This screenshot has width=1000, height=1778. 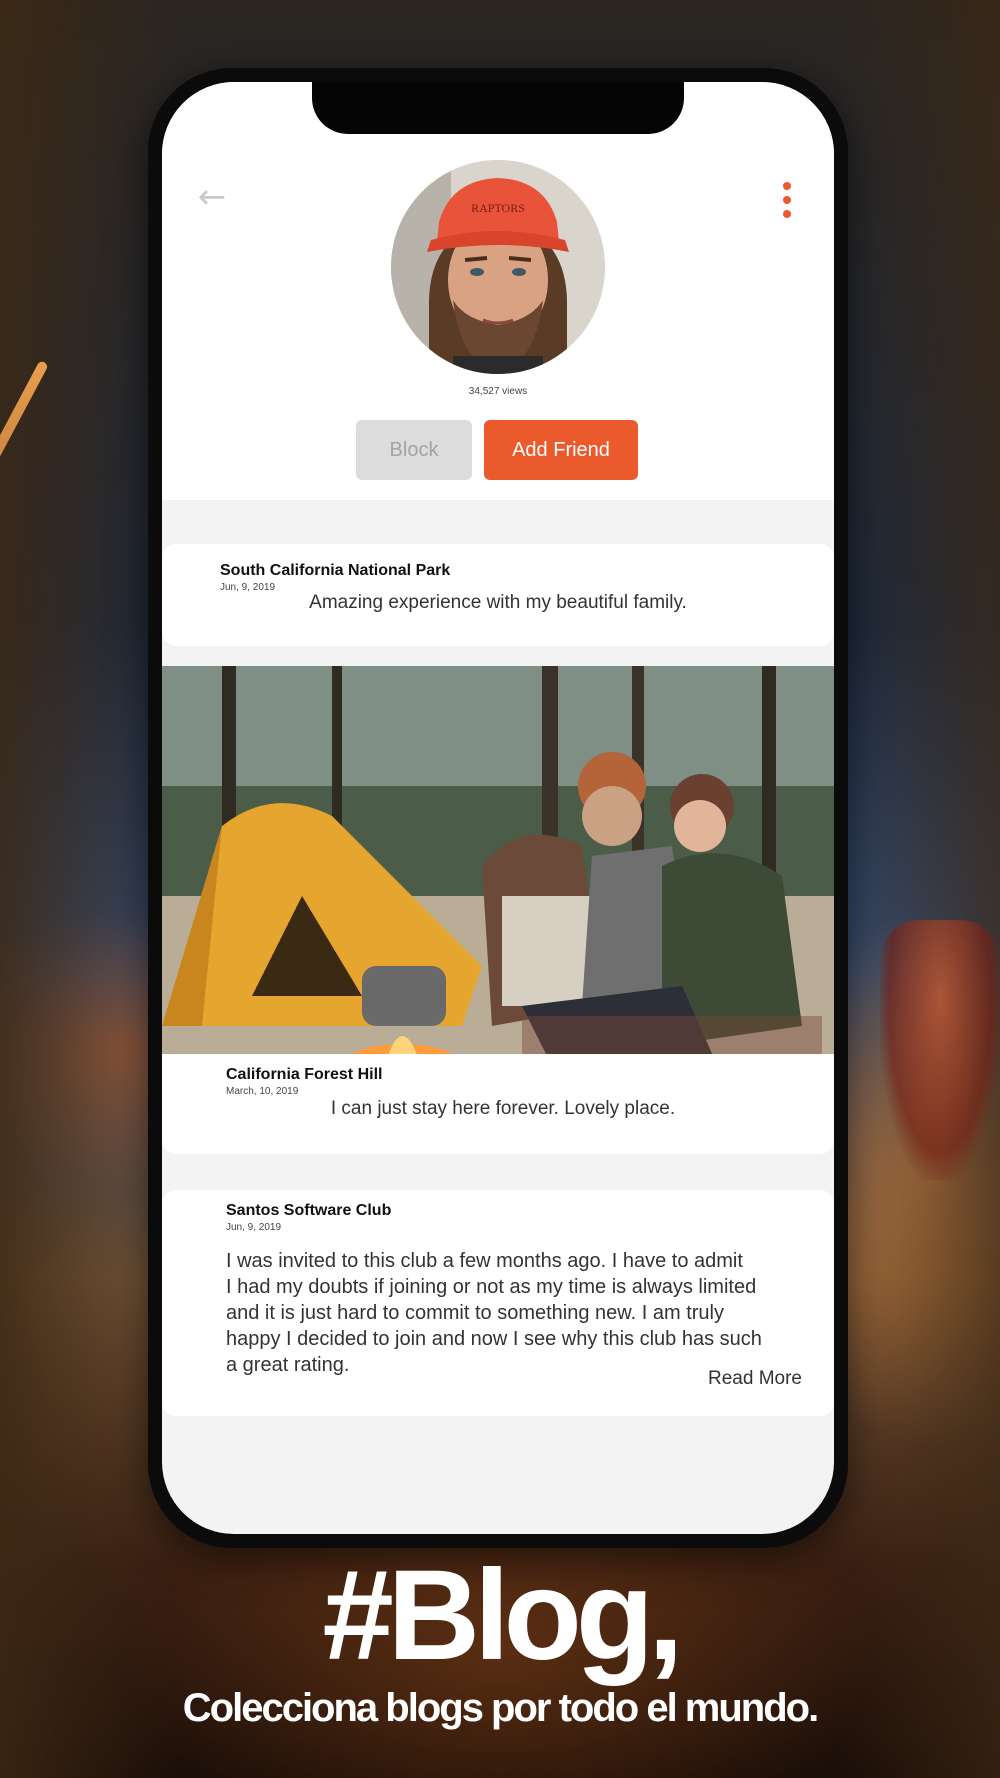 I want to click on post-body-line: a great rating., so click(x=288, y=1365).